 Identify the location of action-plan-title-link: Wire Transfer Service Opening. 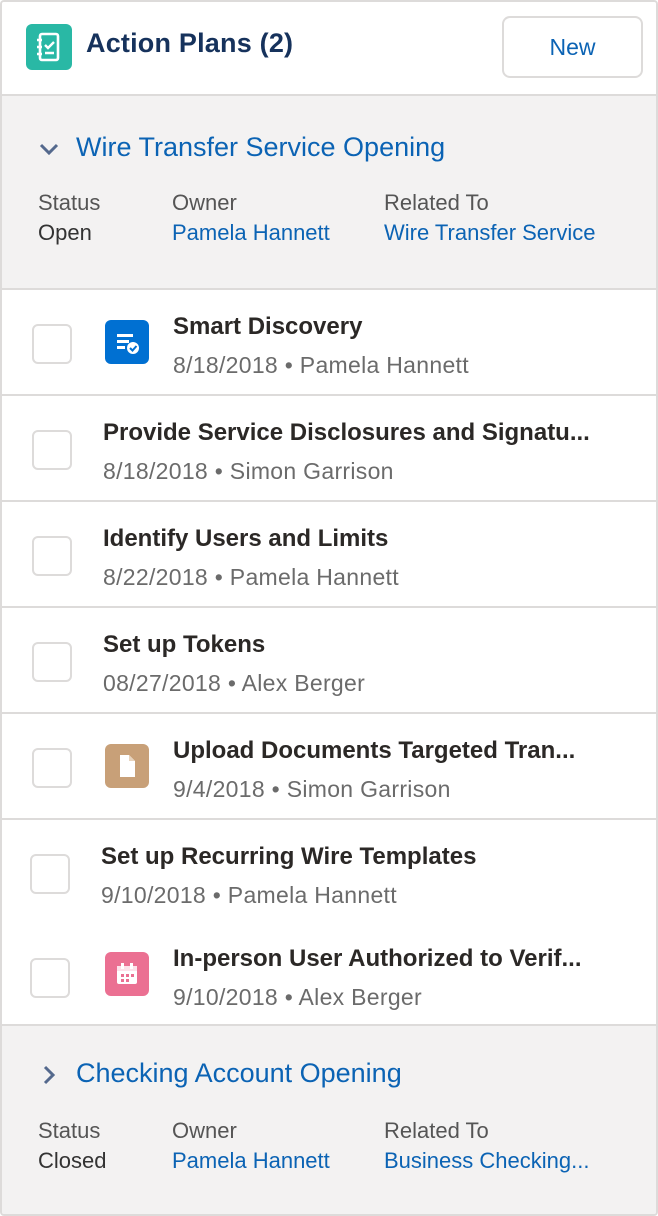
(260, 147).